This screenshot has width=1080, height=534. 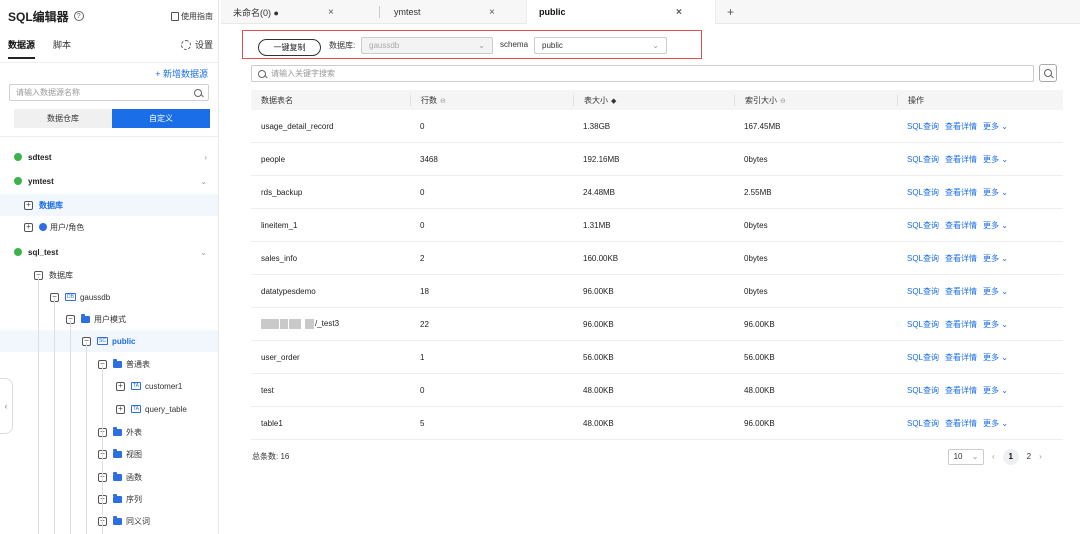 What do you see at coordinates (109, 252) in the screenshot?
I see `tree-connection-sql-test: sql_test ⌄` at bounding box center [109, 252].